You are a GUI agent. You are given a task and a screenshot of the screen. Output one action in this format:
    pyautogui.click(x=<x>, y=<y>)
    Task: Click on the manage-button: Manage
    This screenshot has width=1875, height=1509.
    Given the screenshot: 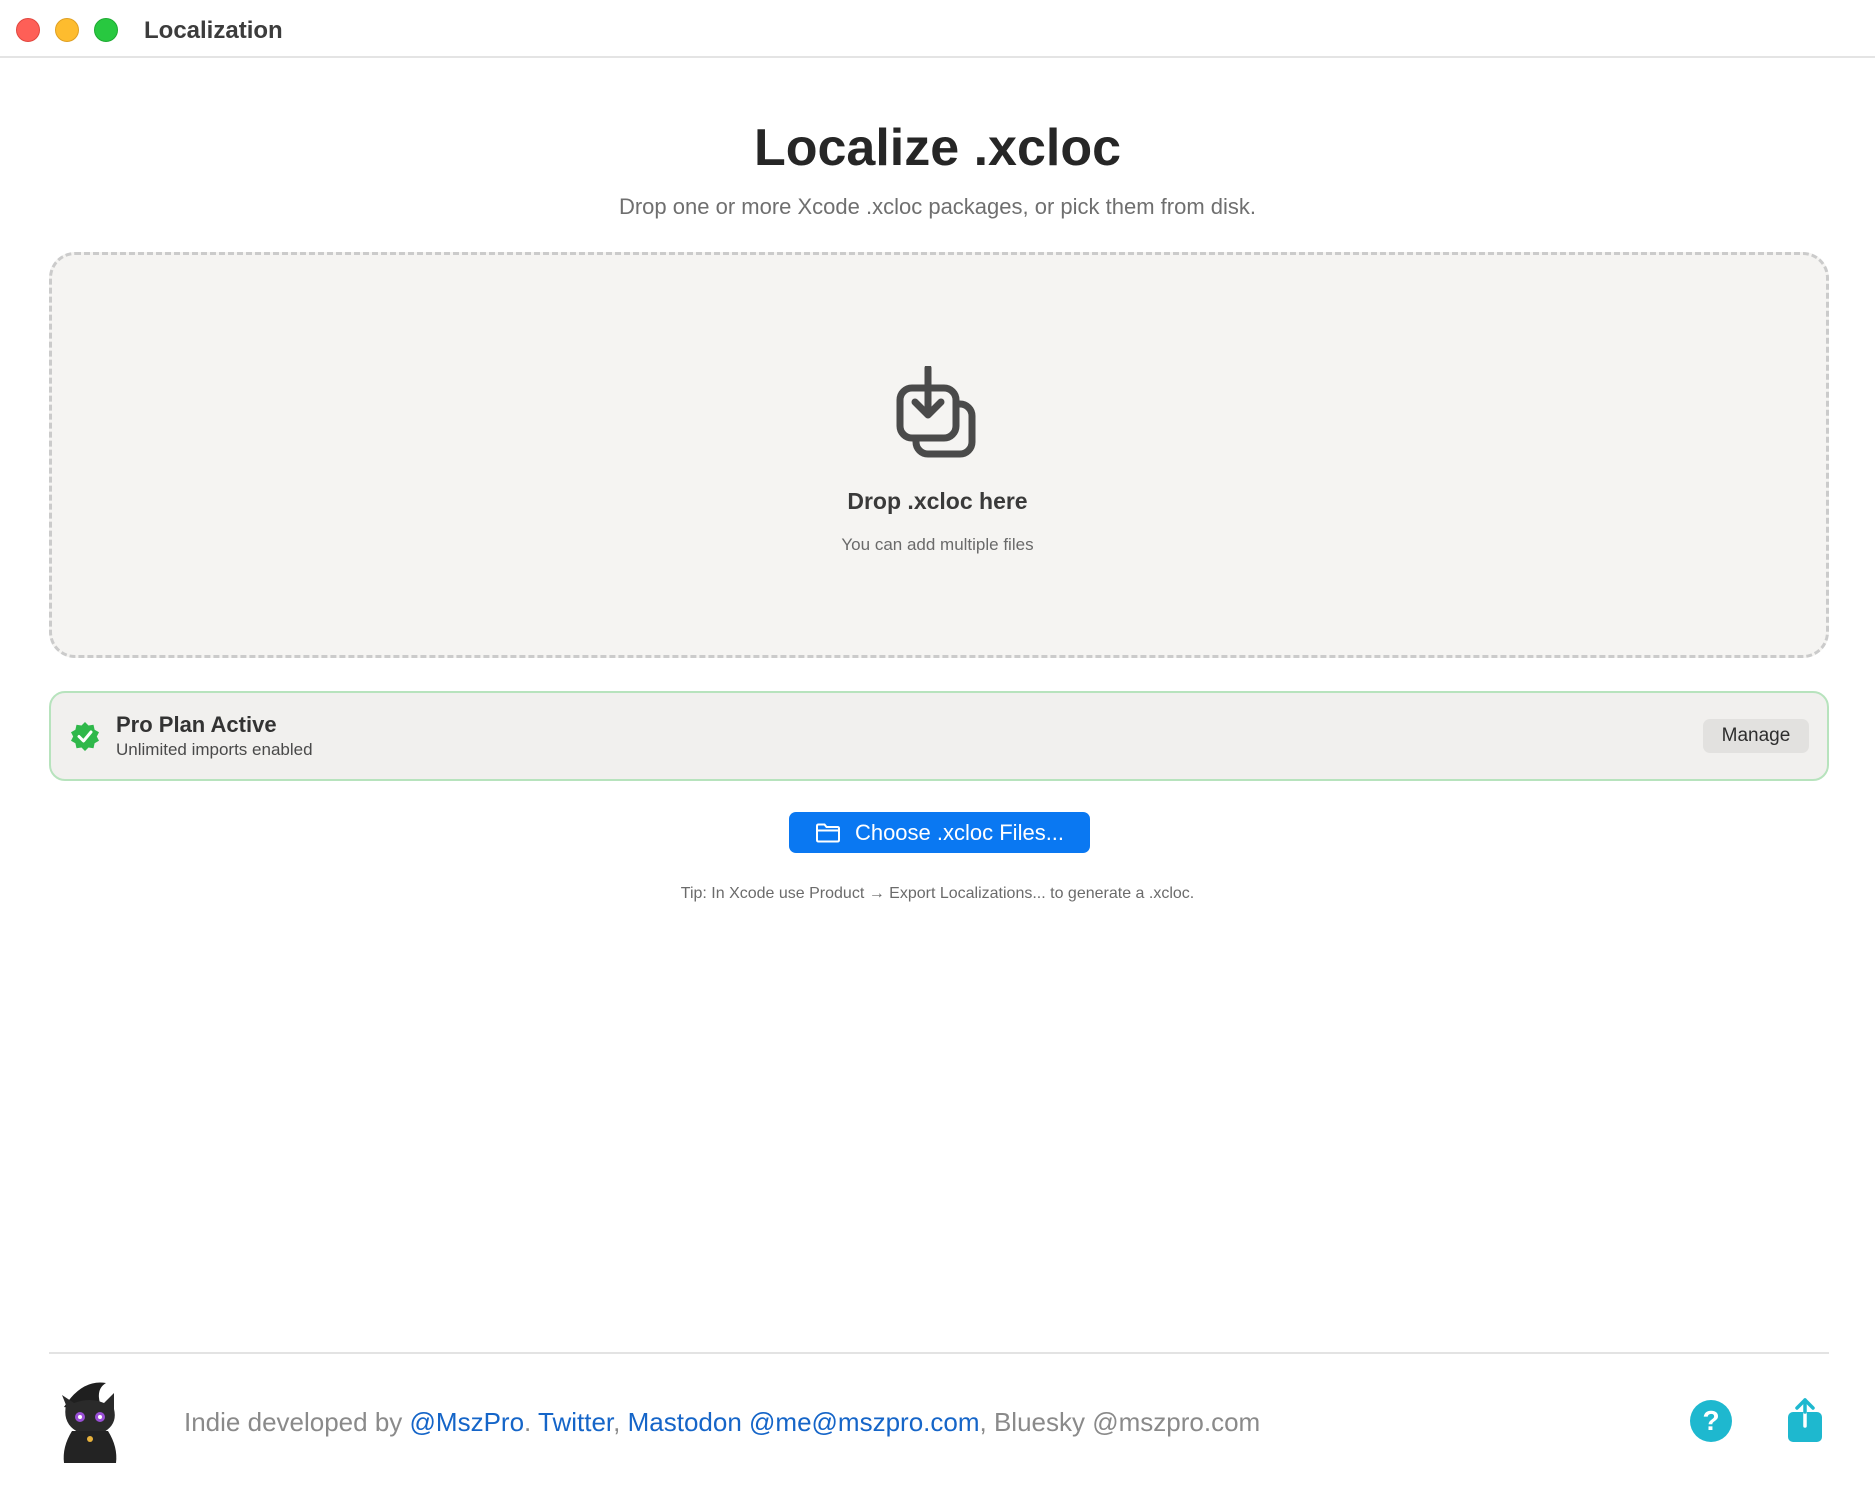 What is the action you would take?
    pyautogui.click(x=1756, y=736)
    